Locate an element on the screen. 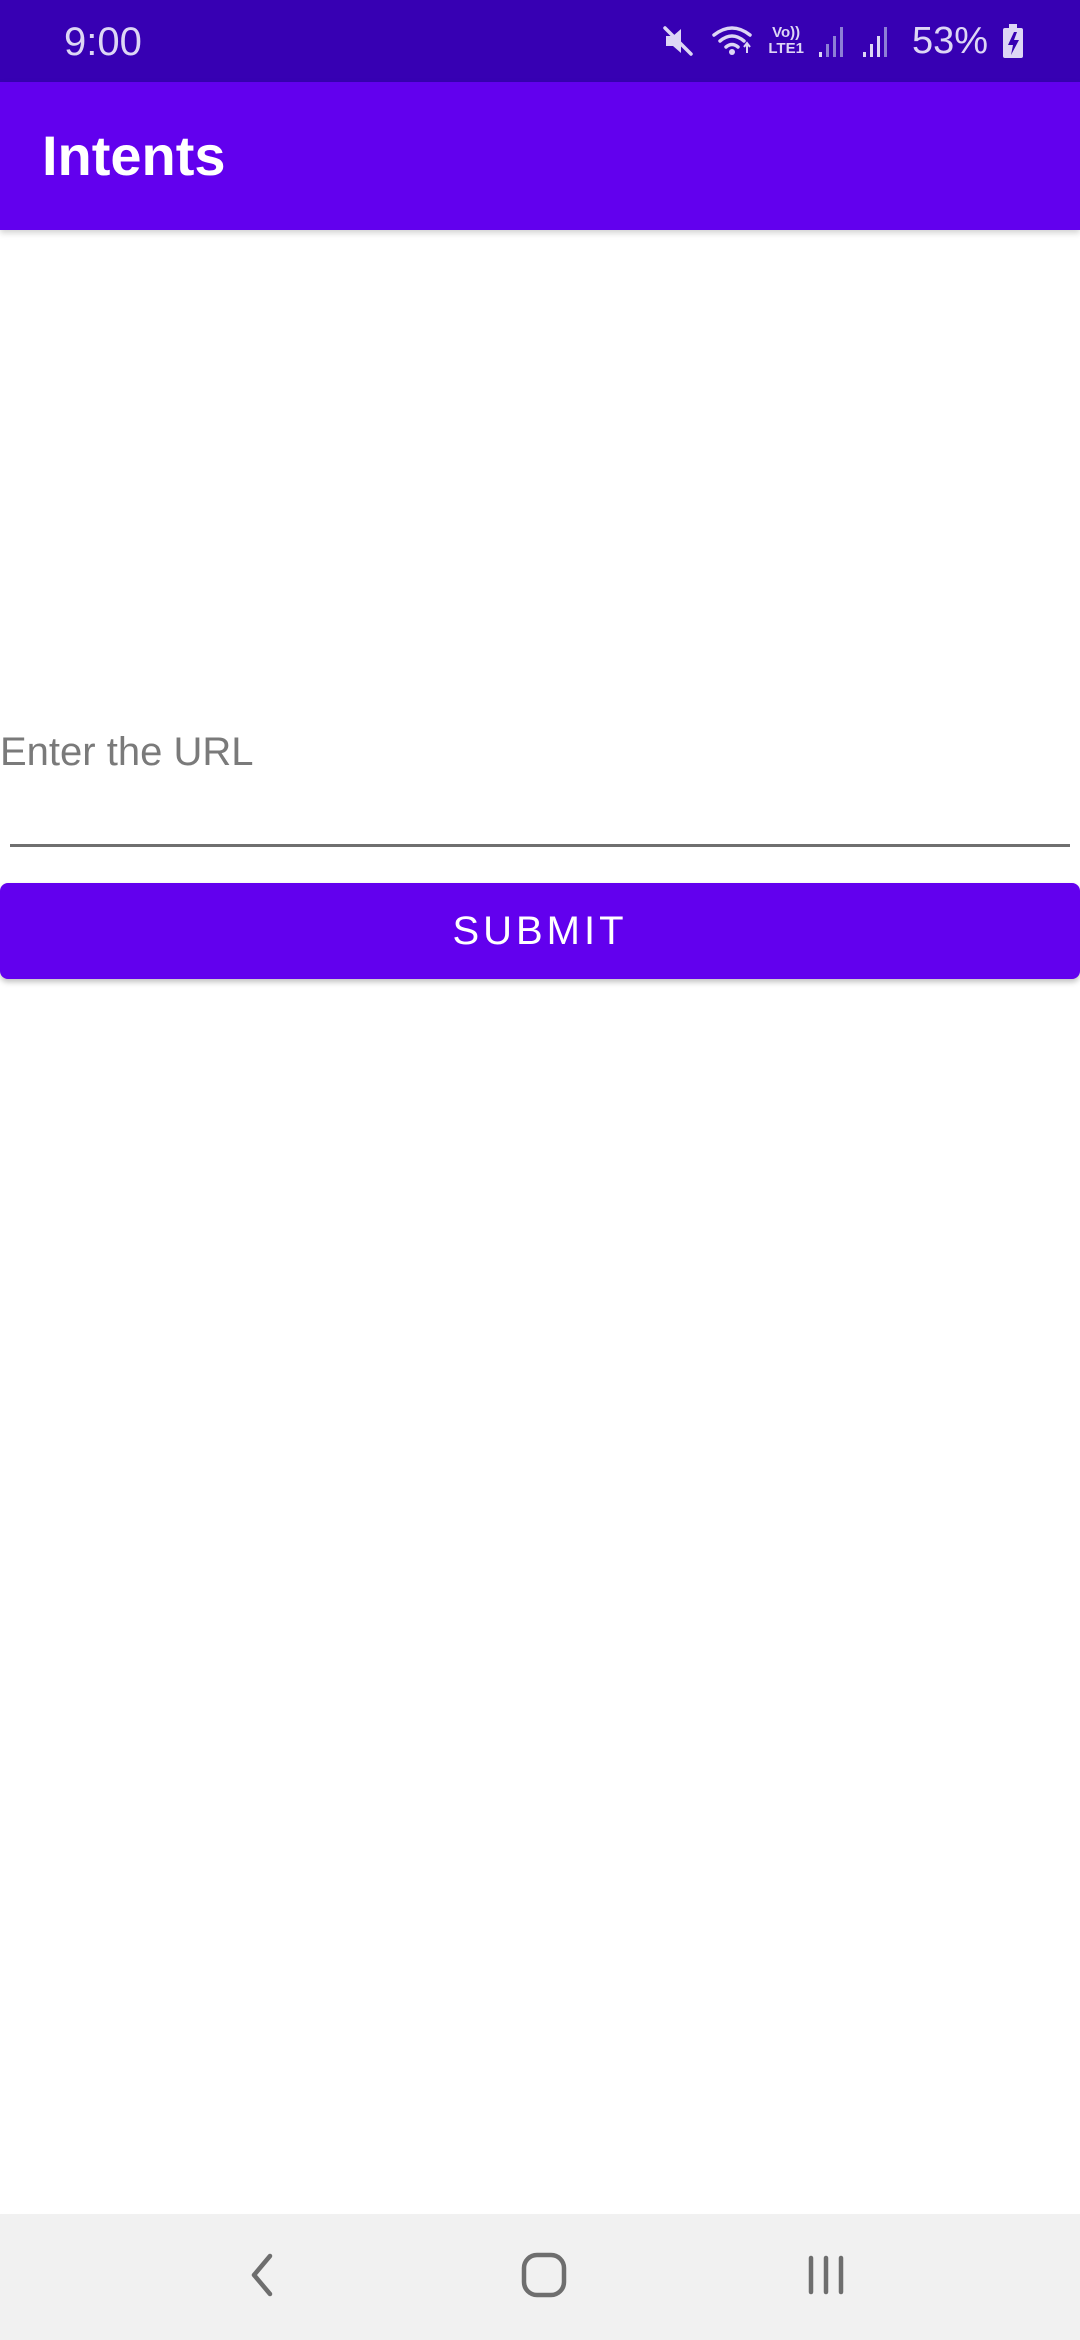 This screenshot has height=2340, width=1080. lte-label: LTE1 is located at coordinates (786, 48).